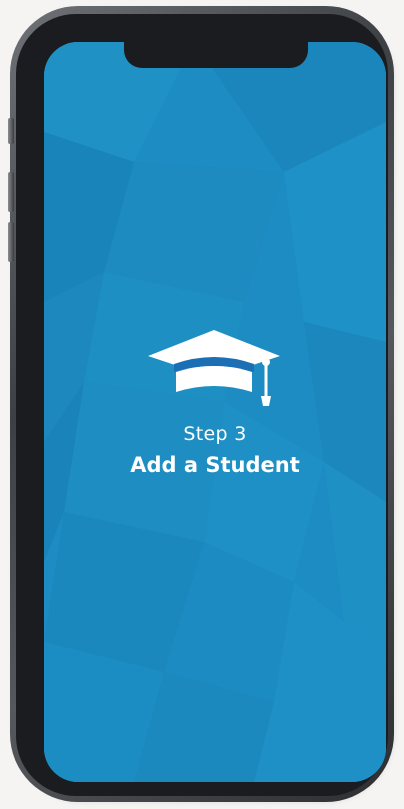 The width and height of the screenshot is (404, 809). What do you see at coordinates (216, 55) in the screenshot?
I see `notch` at bounding box center [216, 55].